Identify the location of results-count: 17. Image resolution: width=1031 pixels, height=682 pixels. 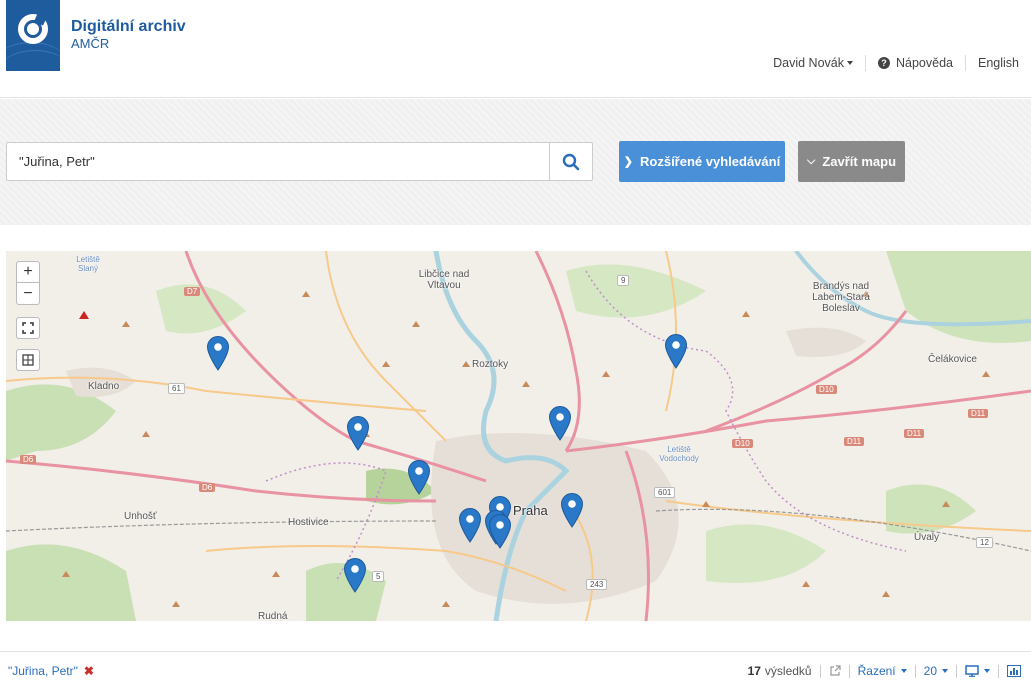
(754, 671).